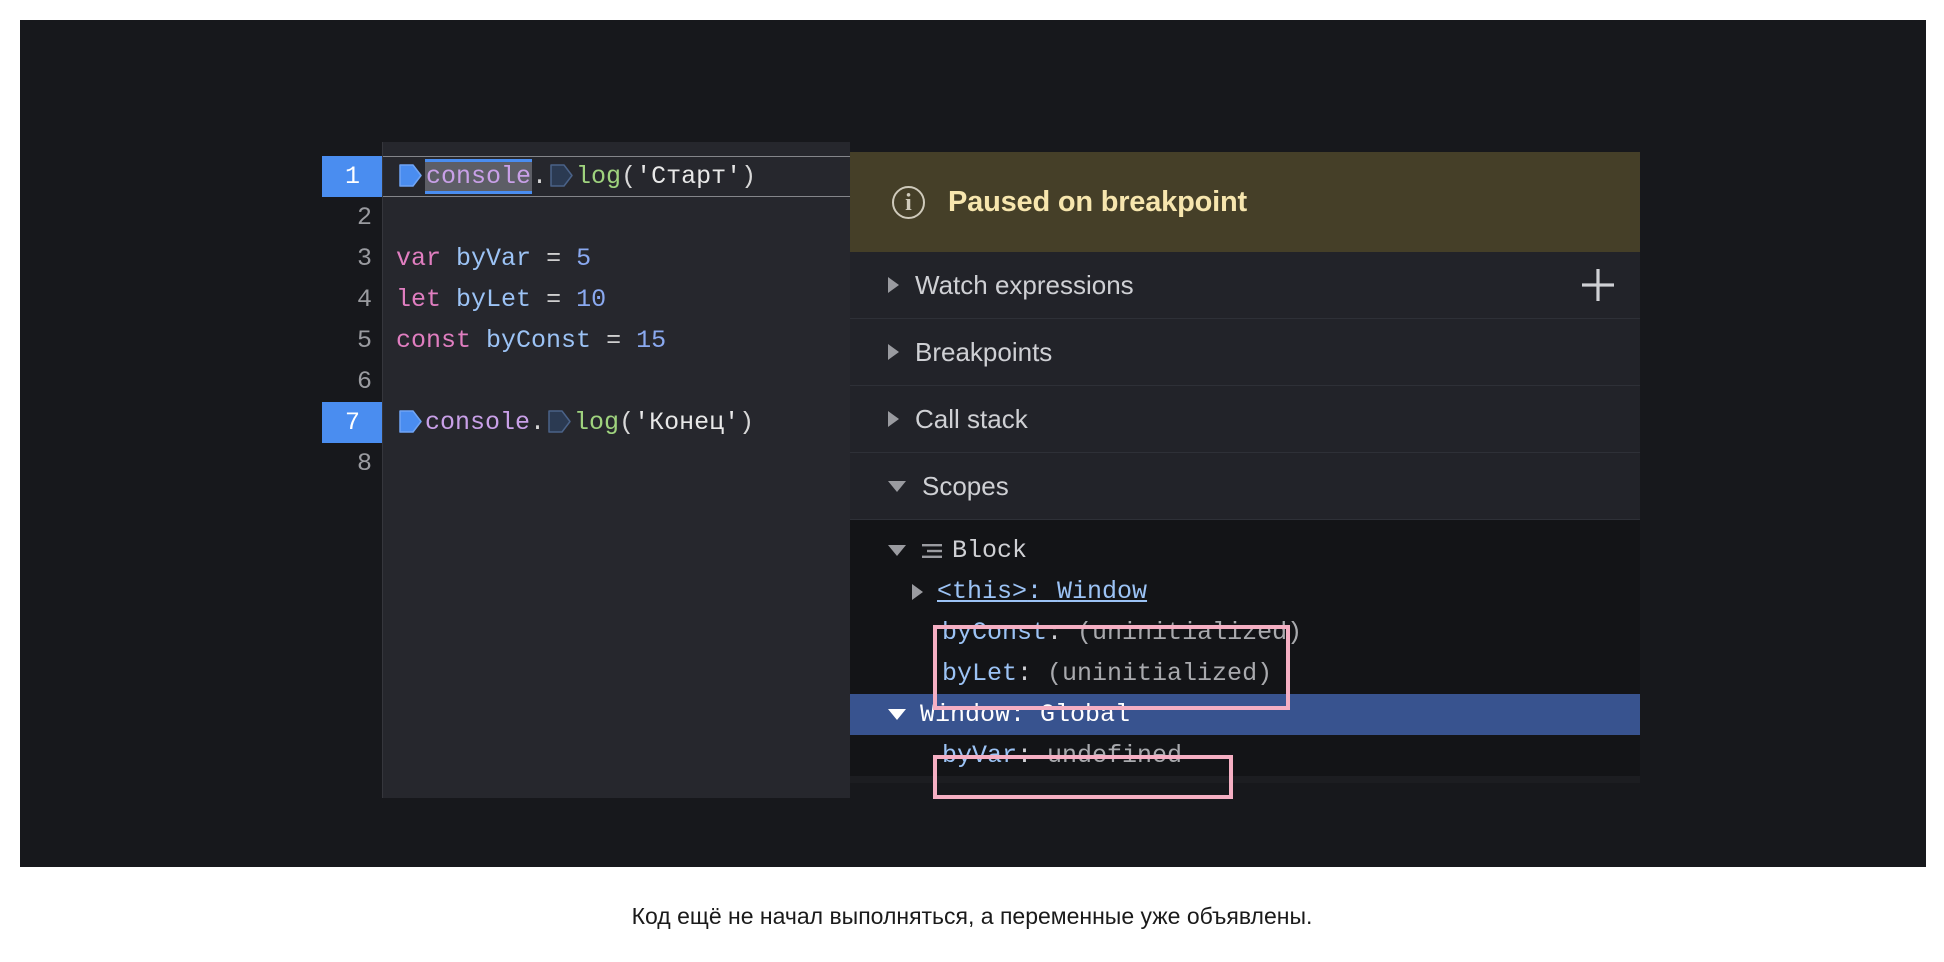  What do you see at coordinates (419, 258) in the screenshot?
I see `code-token: var` at bounding box center [419, 258].